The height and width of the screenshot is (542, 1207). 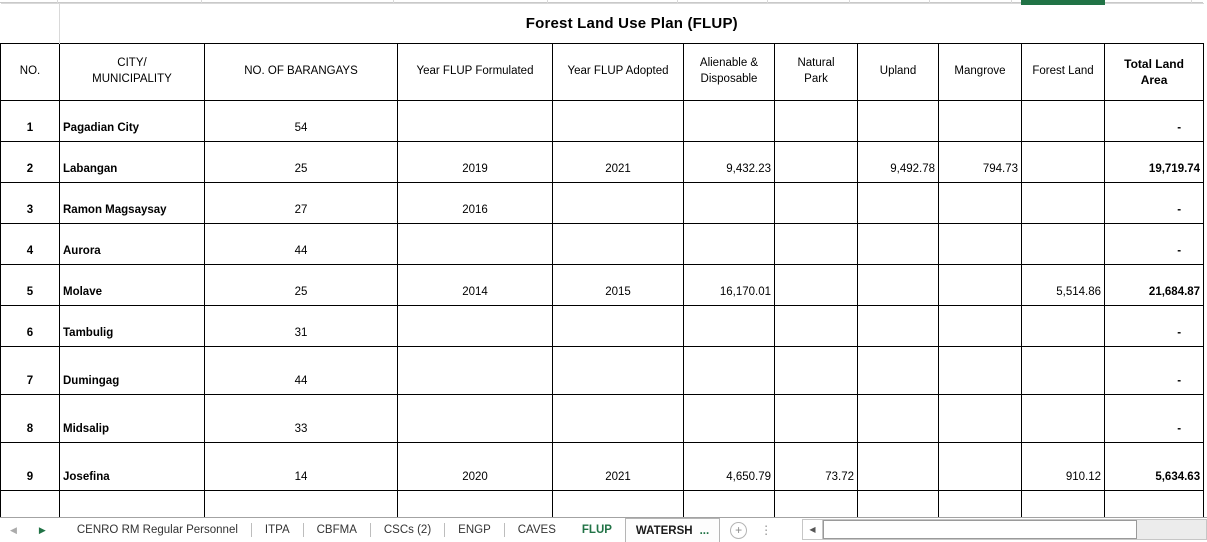 What do you see at coordinates (980, 418) in the screenshot?
I see `cell-r8-c8` at bounding box center [980, 418].